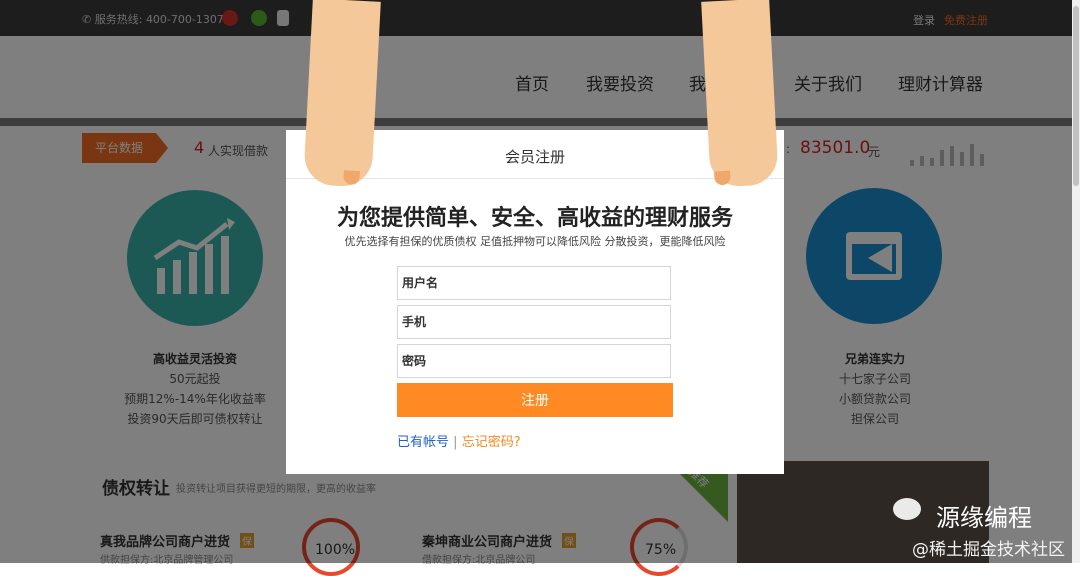 The width and height of the screenshot is (1080, 576). What do you see at coordinates (722, 178) in the screenshot?
I see `right-fingernail` at bounding box center [722, 178].